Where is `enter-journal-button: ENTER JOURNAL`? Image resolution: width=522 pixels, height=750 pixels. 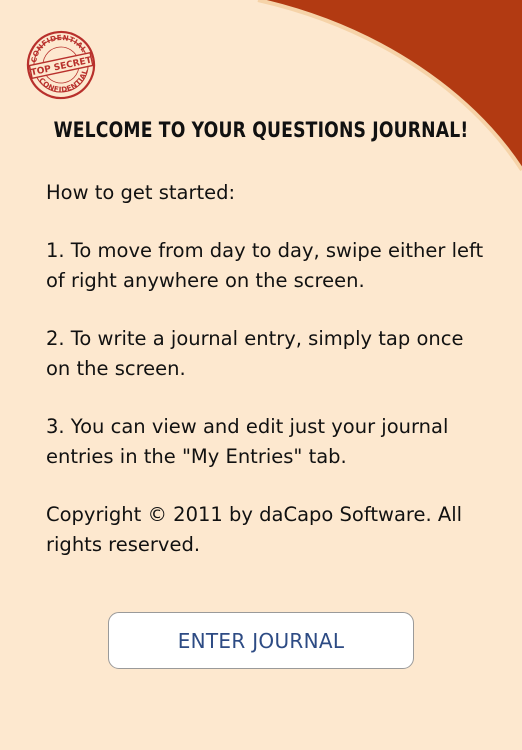 enter-journal-button: ENTER JOURNAL is located at coordinates (261, 640).